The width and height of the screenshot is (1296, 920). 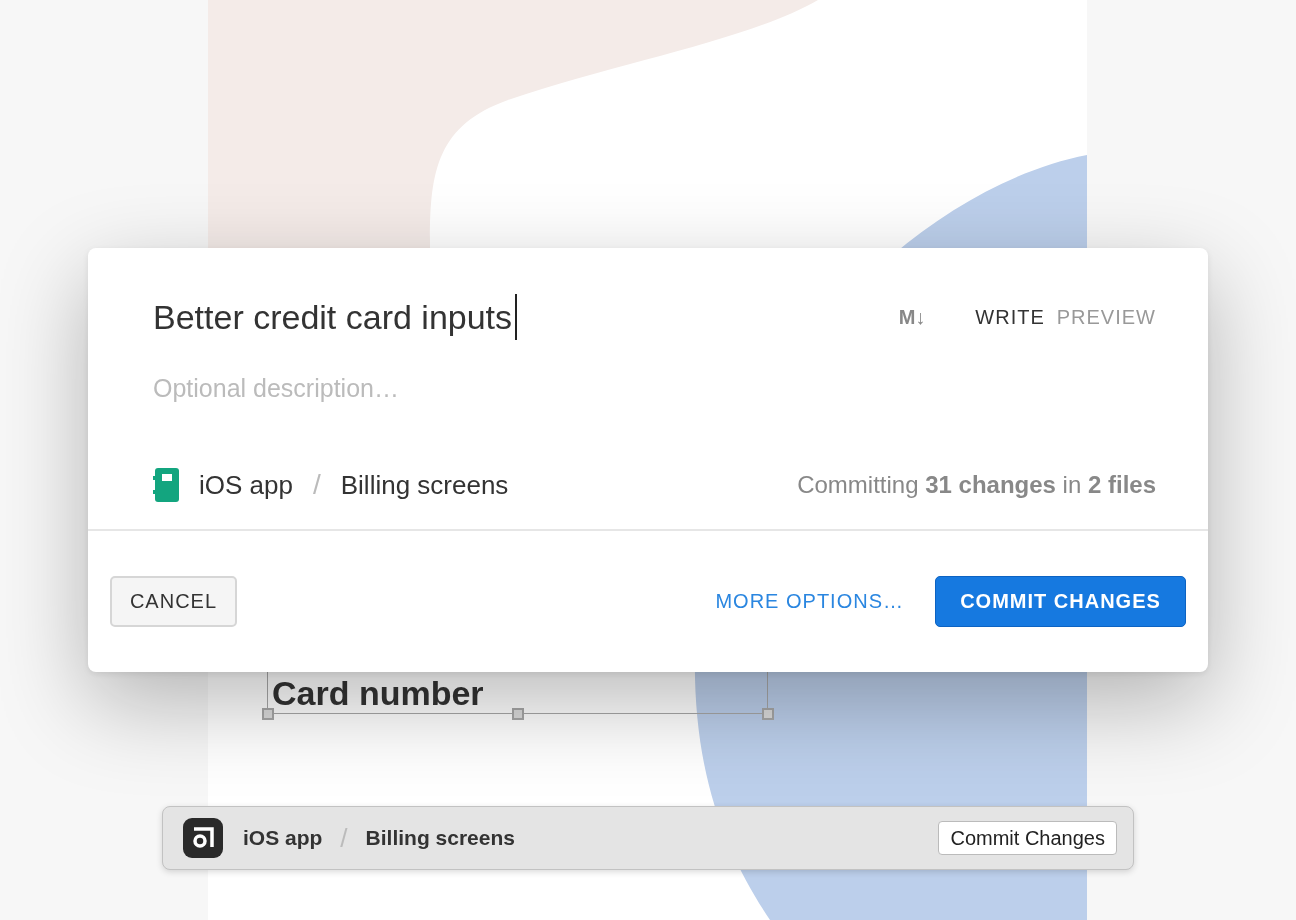 I want to click on commit-button: COMMIT CHANGES, so click(x=1060, y=601).